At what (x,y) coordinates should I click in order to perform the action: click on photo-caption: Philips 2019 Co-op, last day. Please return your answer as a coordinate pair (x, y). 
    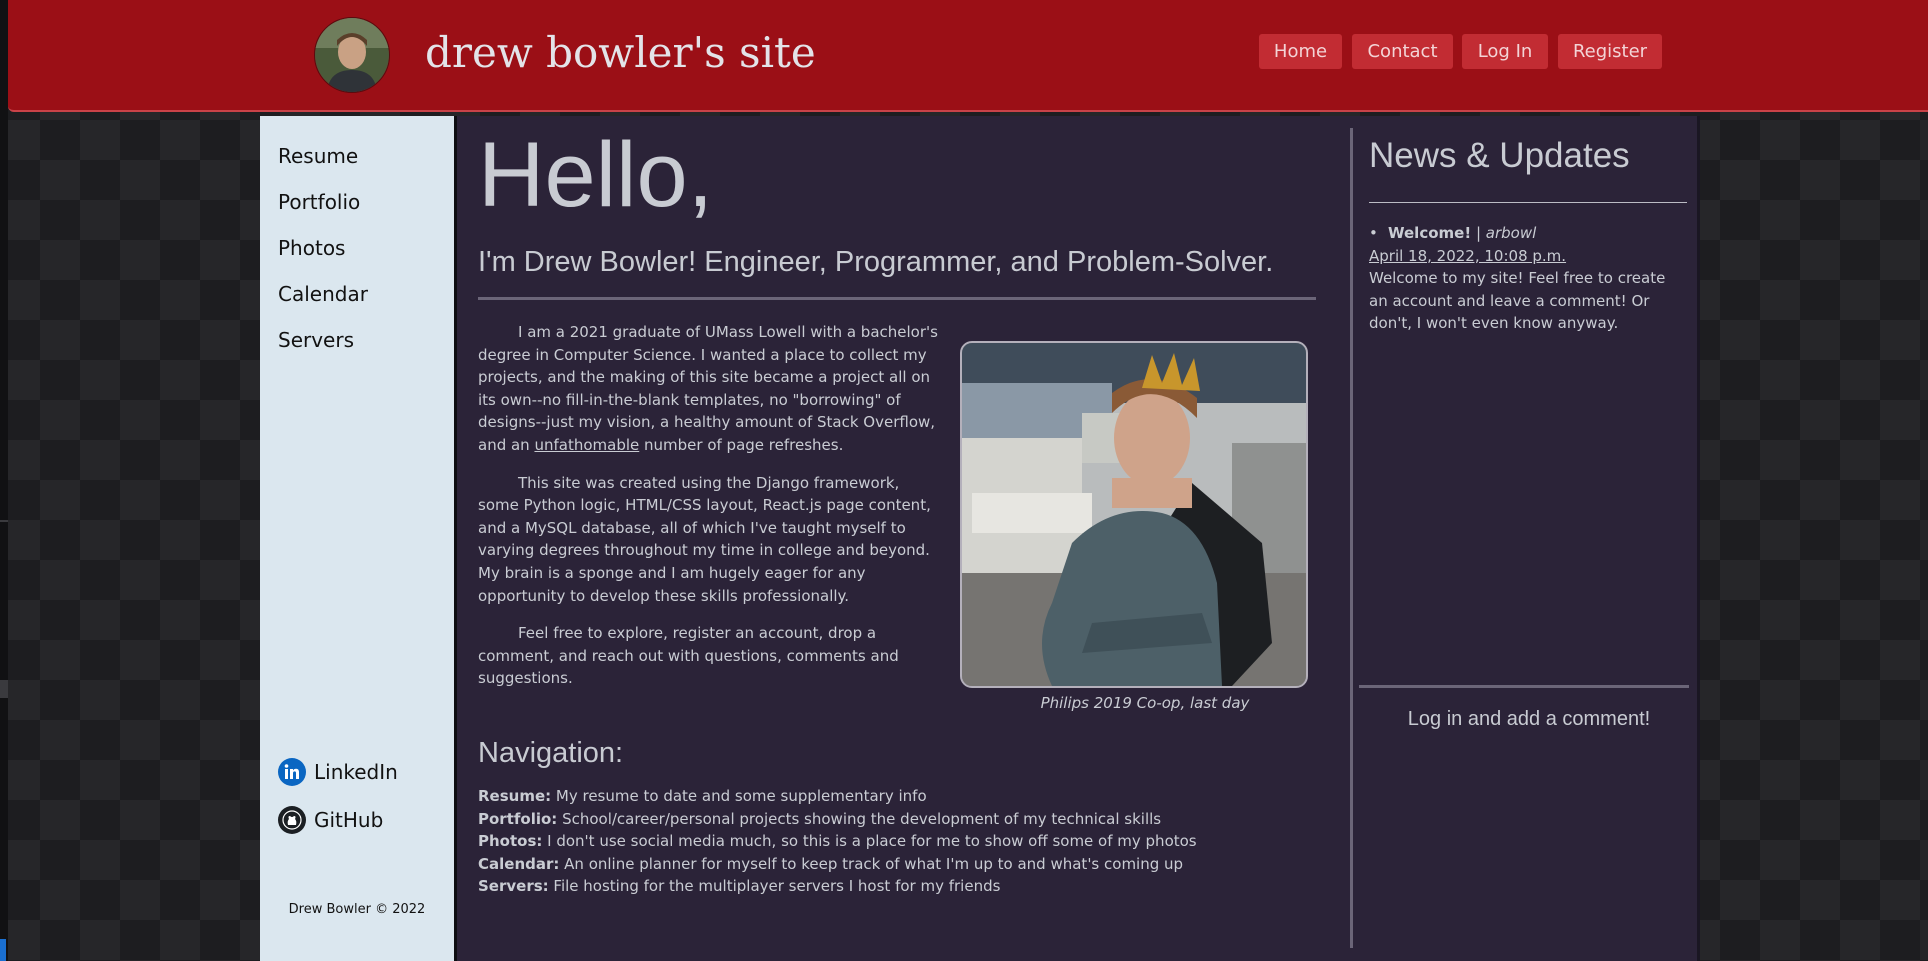
    Looking at the image, I should click on (1145, 703).